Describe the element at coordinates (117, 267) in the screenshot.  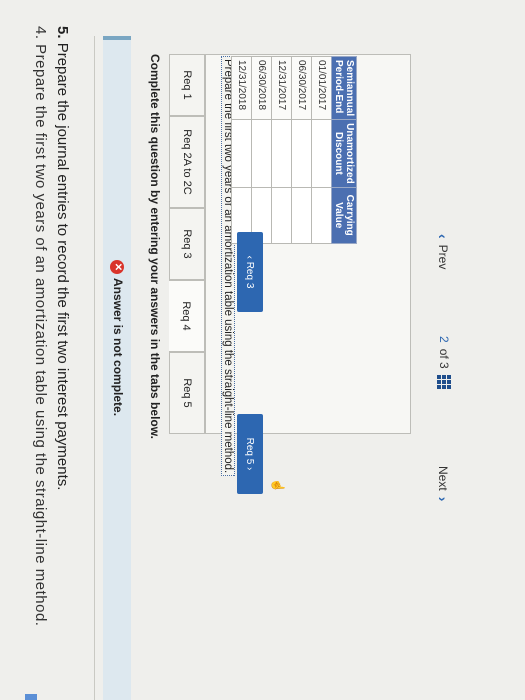
I see `error-x-icon: ✕` at that location.